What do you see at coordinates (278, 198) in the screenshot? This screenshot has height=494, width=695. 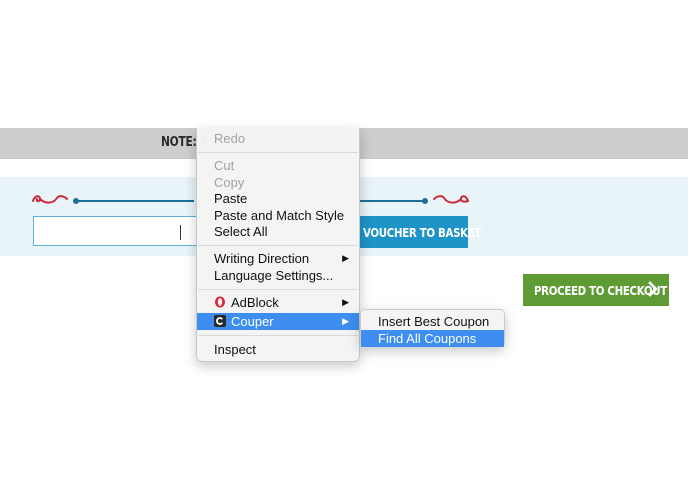 I see `menu-item-paste: Paste` at bounding box center [278, 198].